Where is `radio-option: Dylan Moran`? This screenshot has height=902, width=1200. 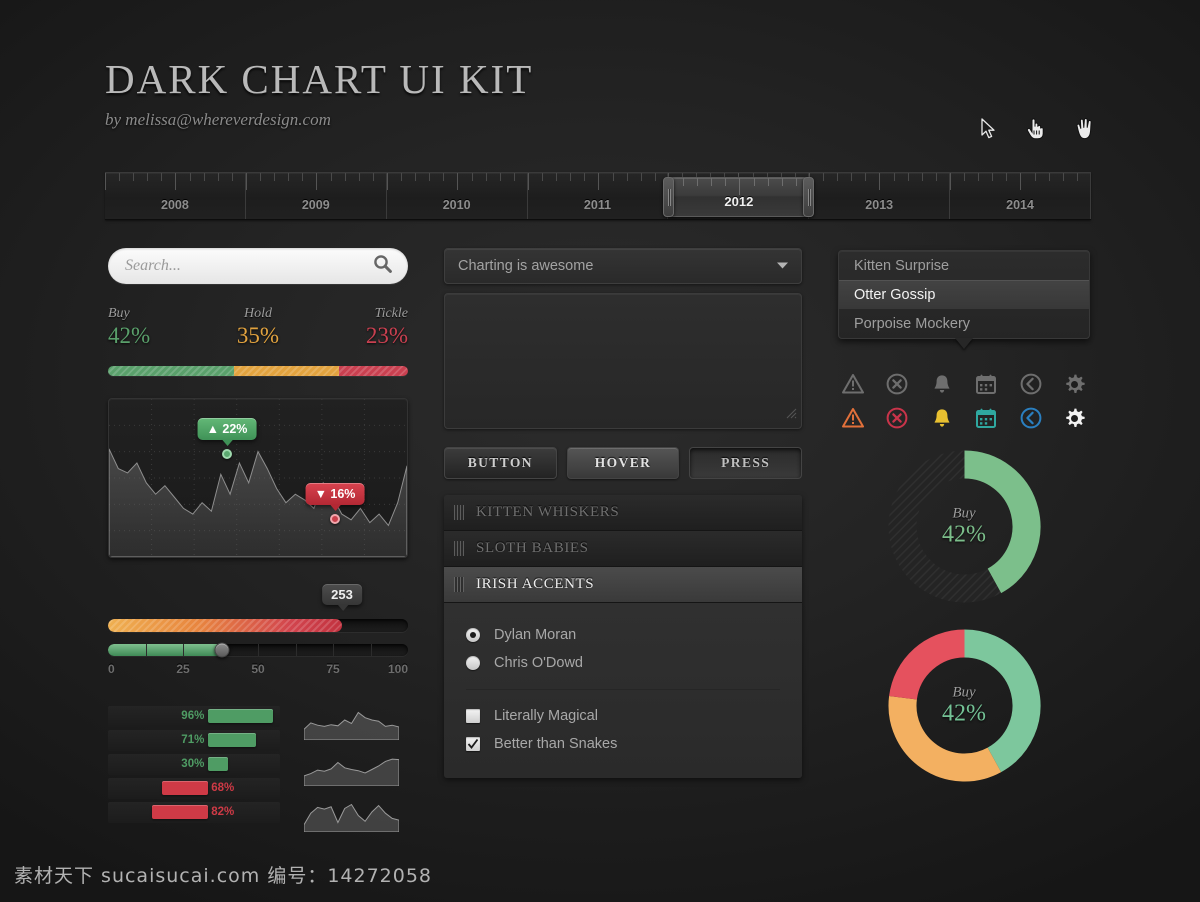 radio-option: Dylan Moran is located at coordinates (623, 635).